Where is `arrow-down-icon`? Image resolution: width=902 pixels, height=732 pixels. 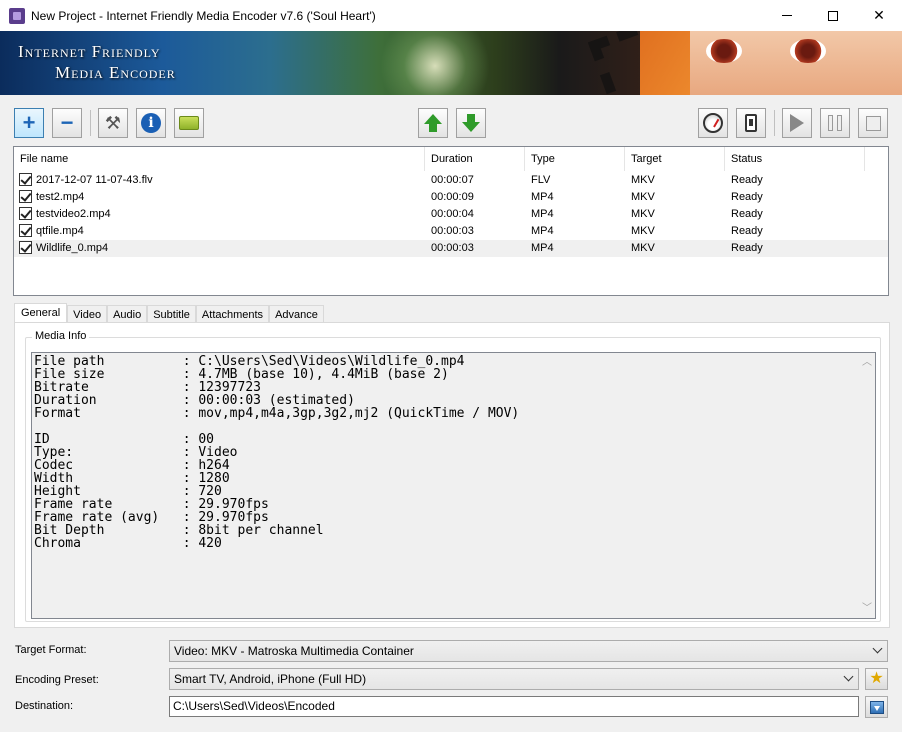 arrow-down-icon is located at coordinates (471, 123).